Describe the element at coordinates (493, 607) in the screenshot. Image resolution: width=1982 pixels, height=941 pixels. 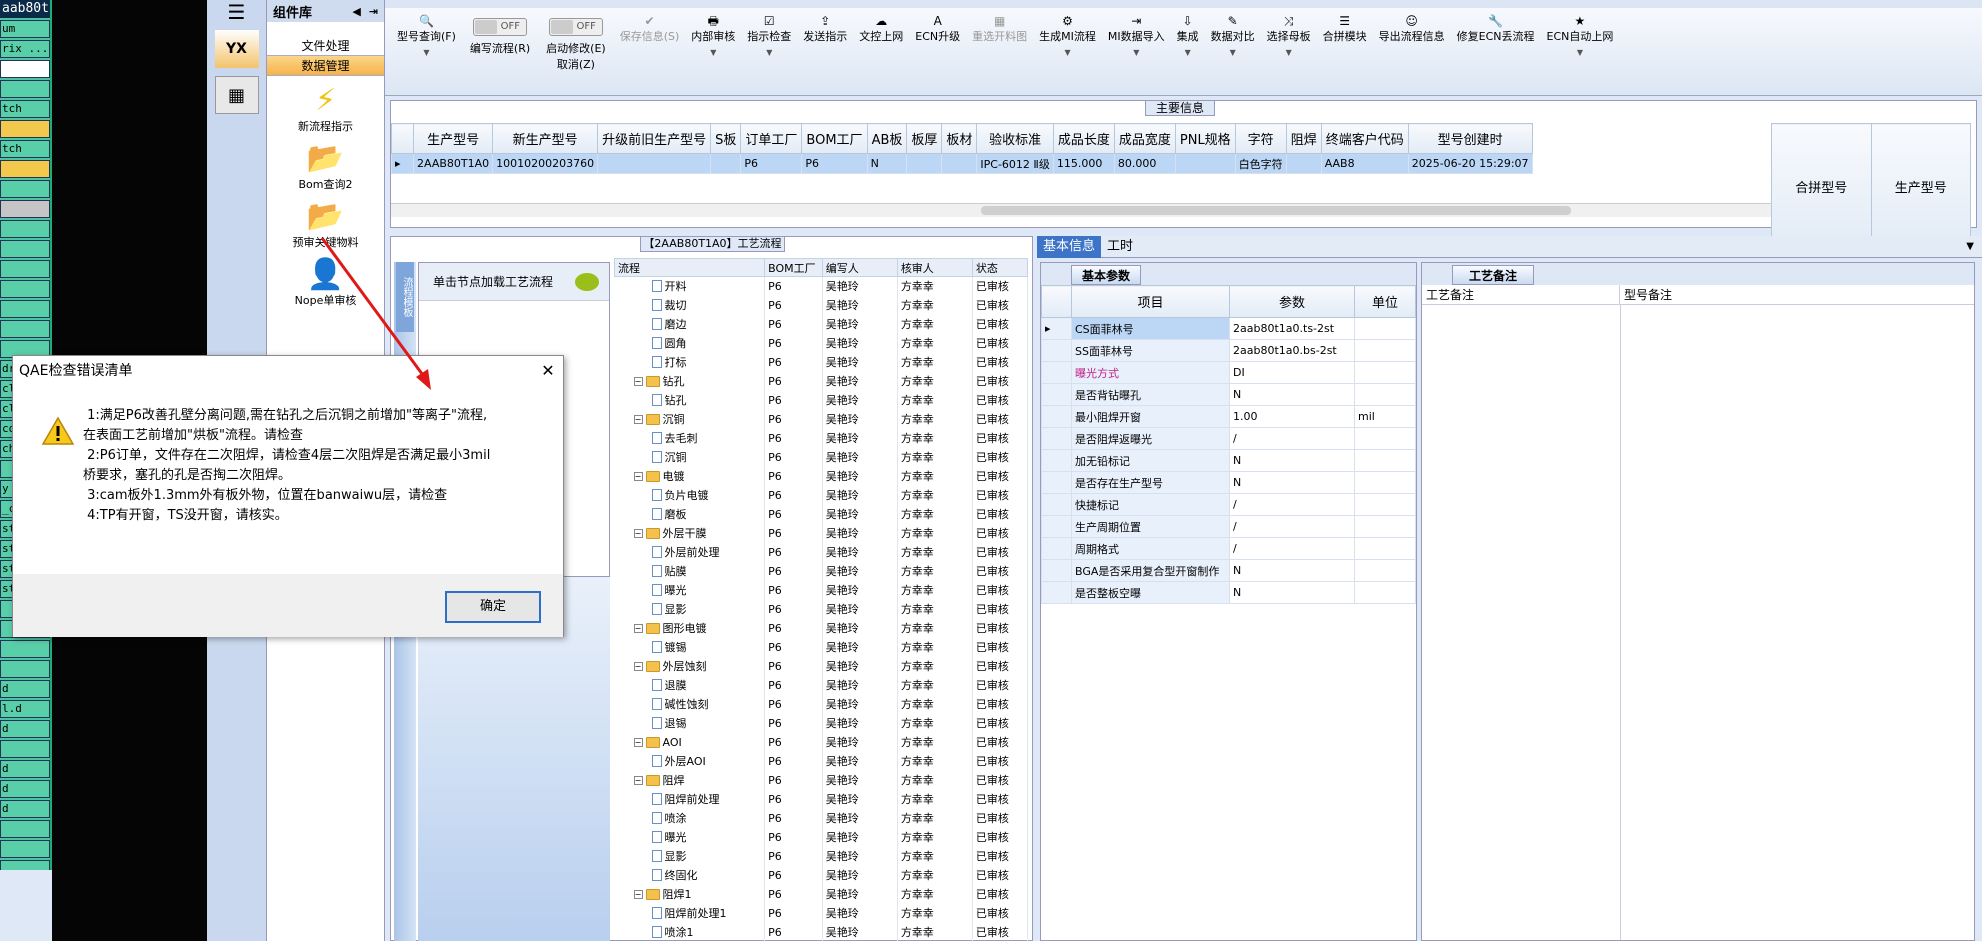
I see `ok-button: 确定` at that location.